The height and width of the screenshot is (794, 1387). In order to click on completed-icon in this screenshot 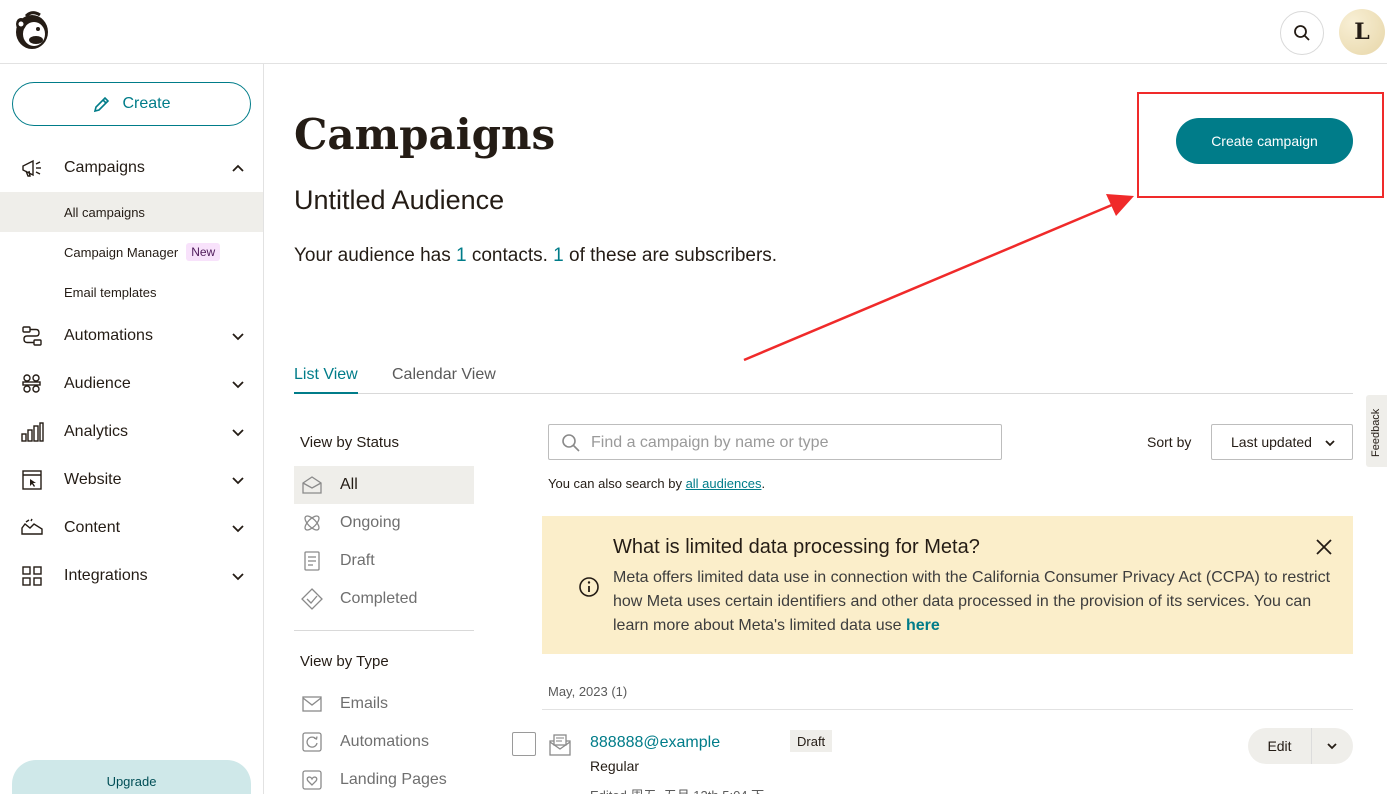, I will do `click(312, 599)`.